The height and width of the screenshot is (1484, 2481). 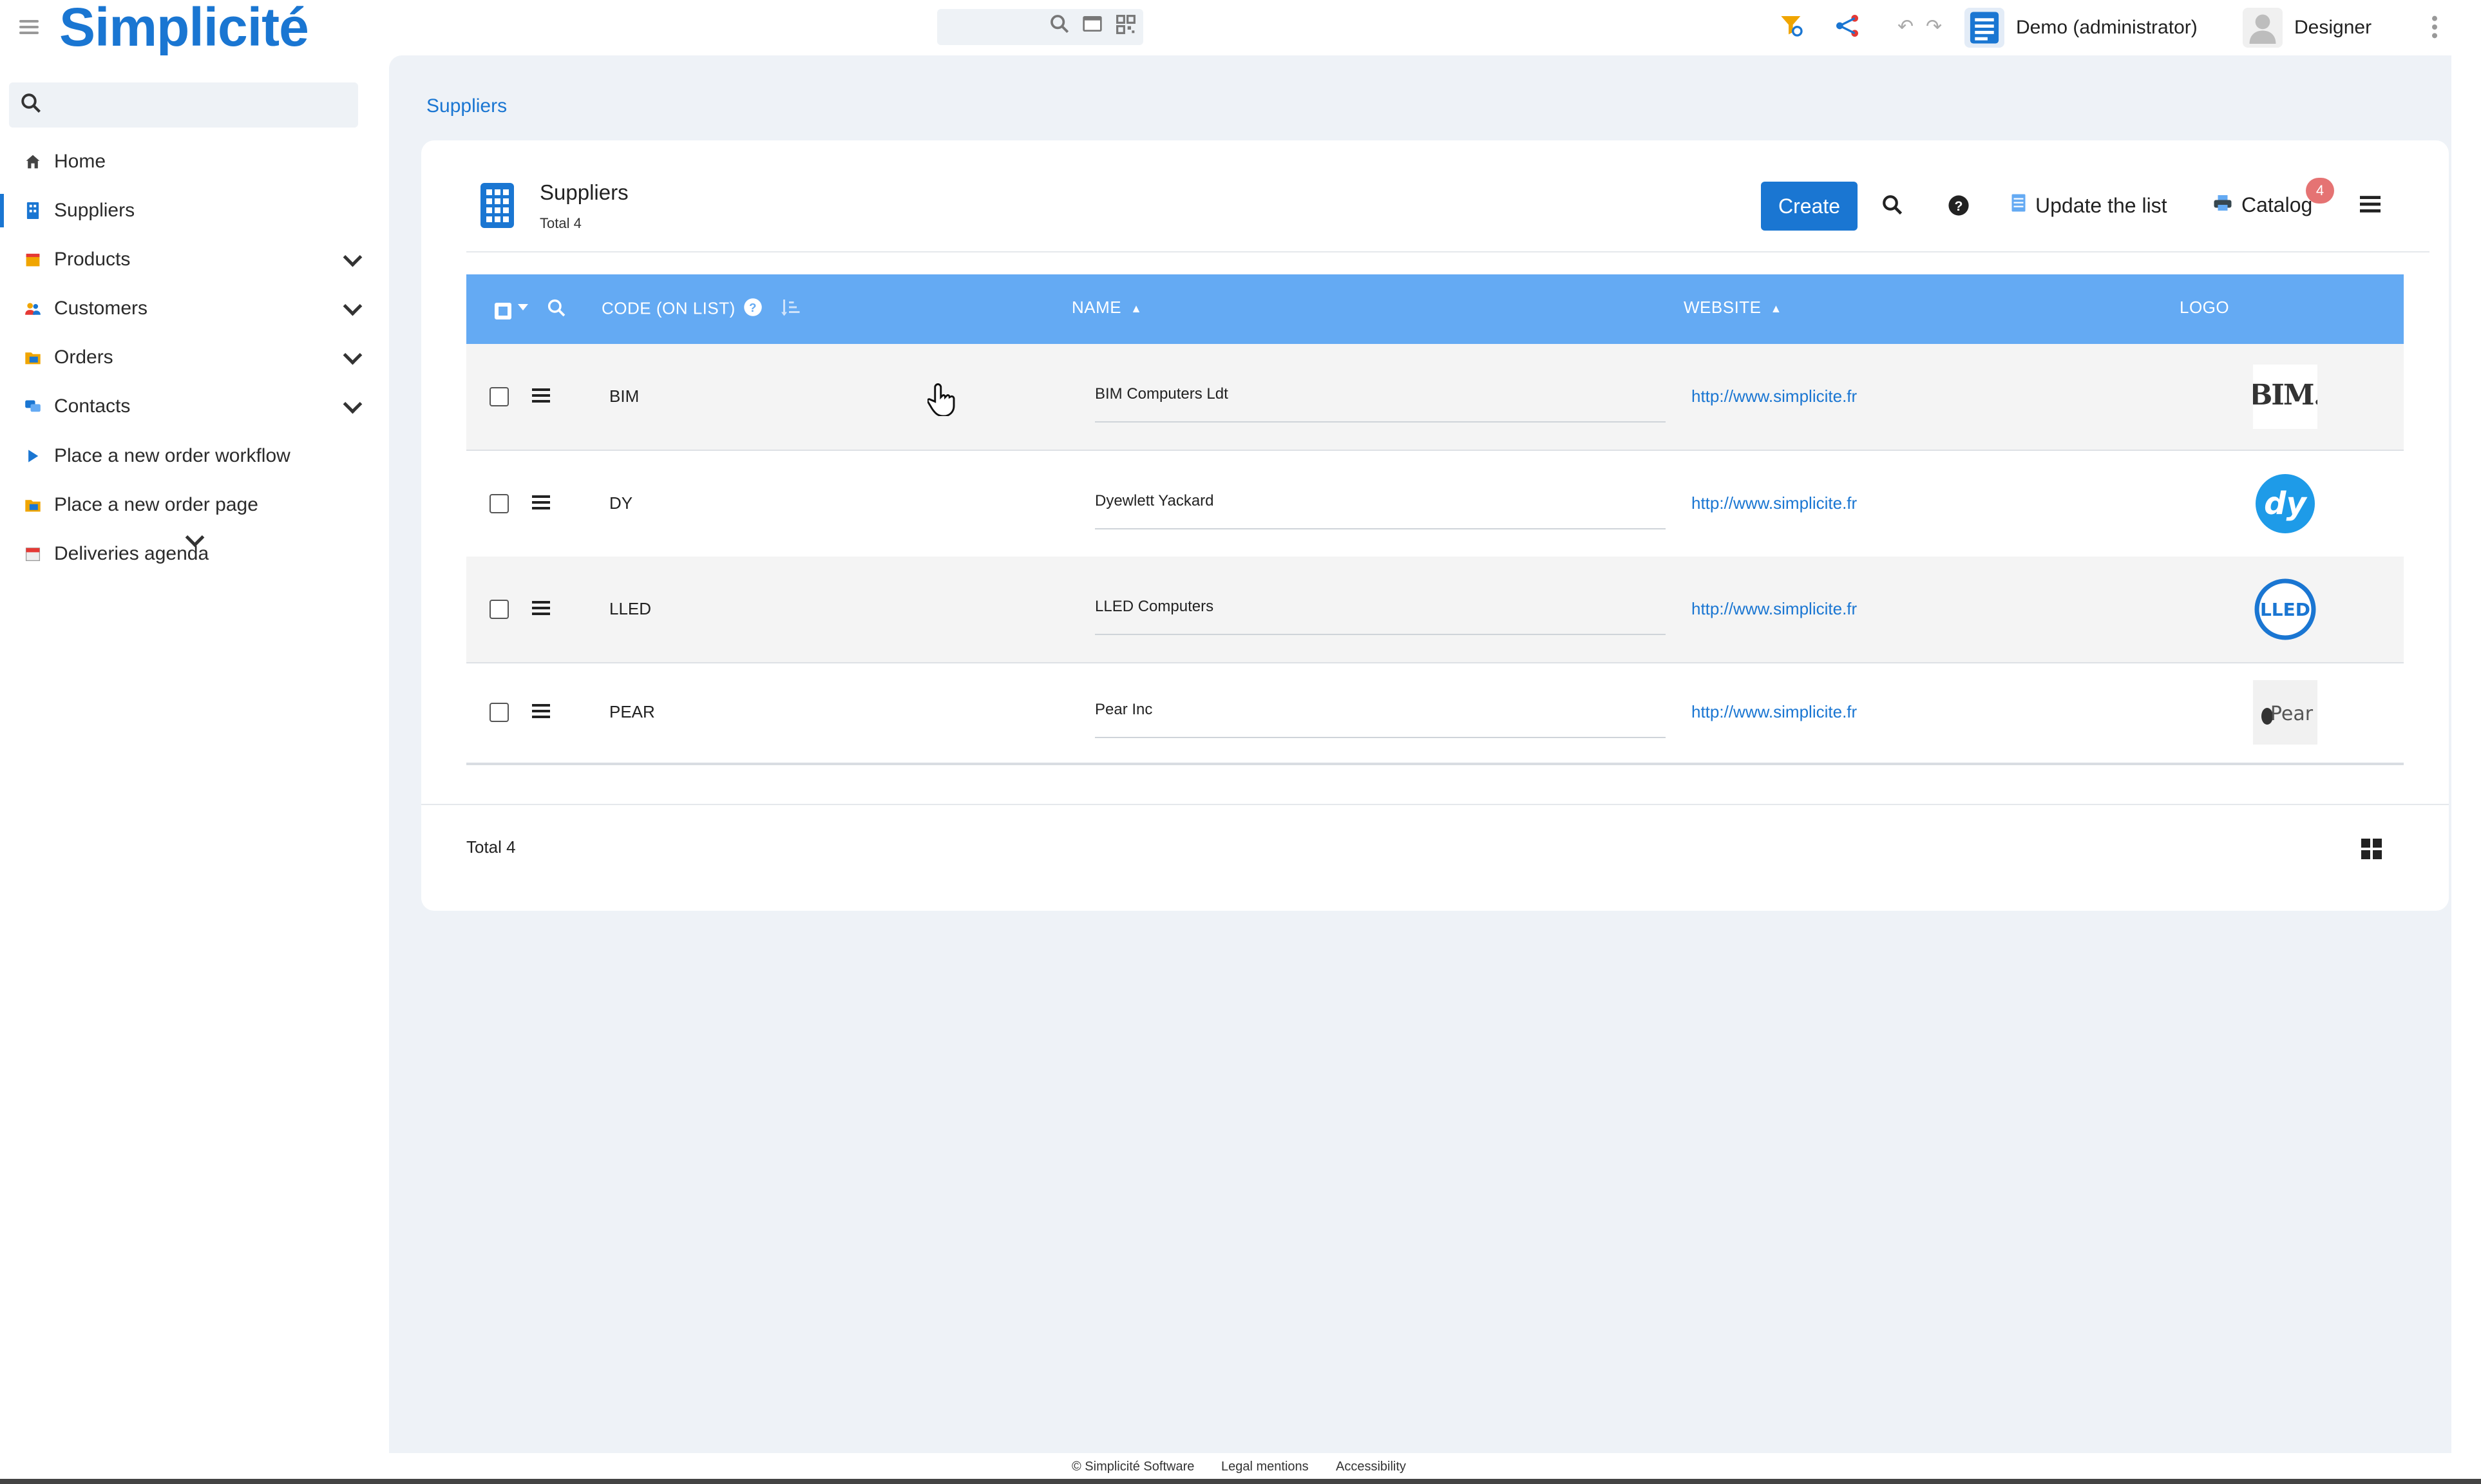 What do you see at coordinates (1092, 26) in the screenshot?
I see `display-mode-icon` at bounding box center [1092, 26].